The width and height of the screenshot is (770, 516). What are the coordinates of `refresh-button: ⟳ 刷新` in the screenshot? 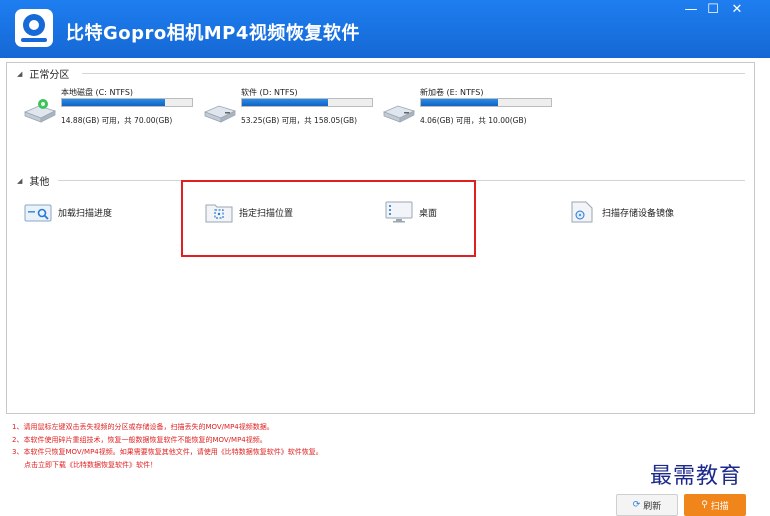 It's located at (647, 505).